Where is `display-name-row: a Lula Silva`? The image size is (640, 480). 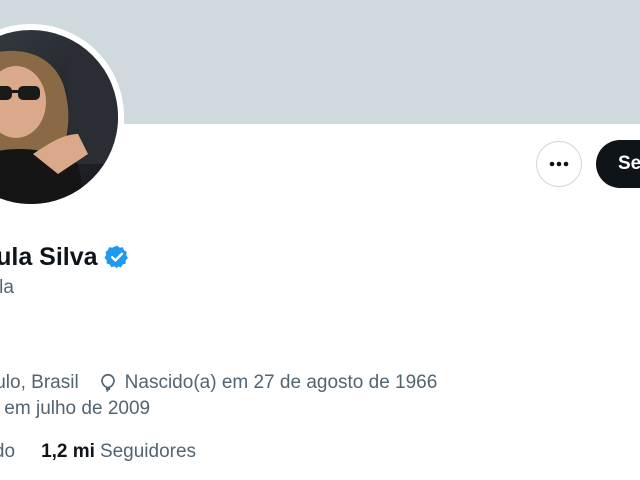 display-name-row: a Lula Silva is located at coordinates (65, 257).